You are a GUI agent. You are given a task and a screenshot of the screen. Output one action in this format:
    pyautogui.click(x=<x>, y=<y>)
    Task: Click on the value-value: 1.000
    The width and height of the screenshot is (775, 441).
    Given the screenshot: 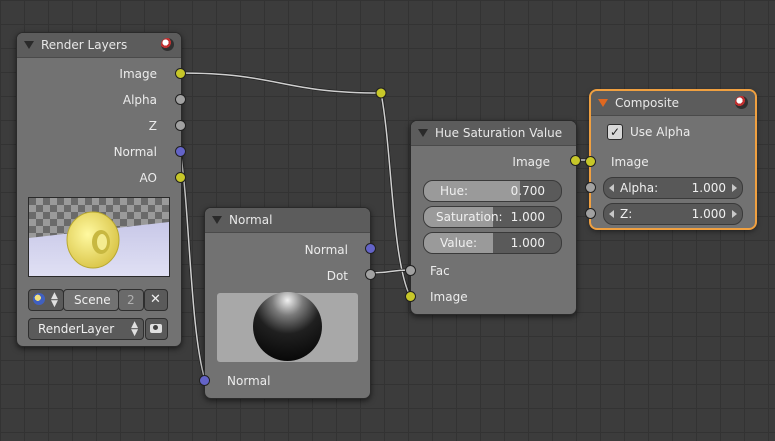 What is the action you would take?
    pyautogui.click(x=527, y=243)
    